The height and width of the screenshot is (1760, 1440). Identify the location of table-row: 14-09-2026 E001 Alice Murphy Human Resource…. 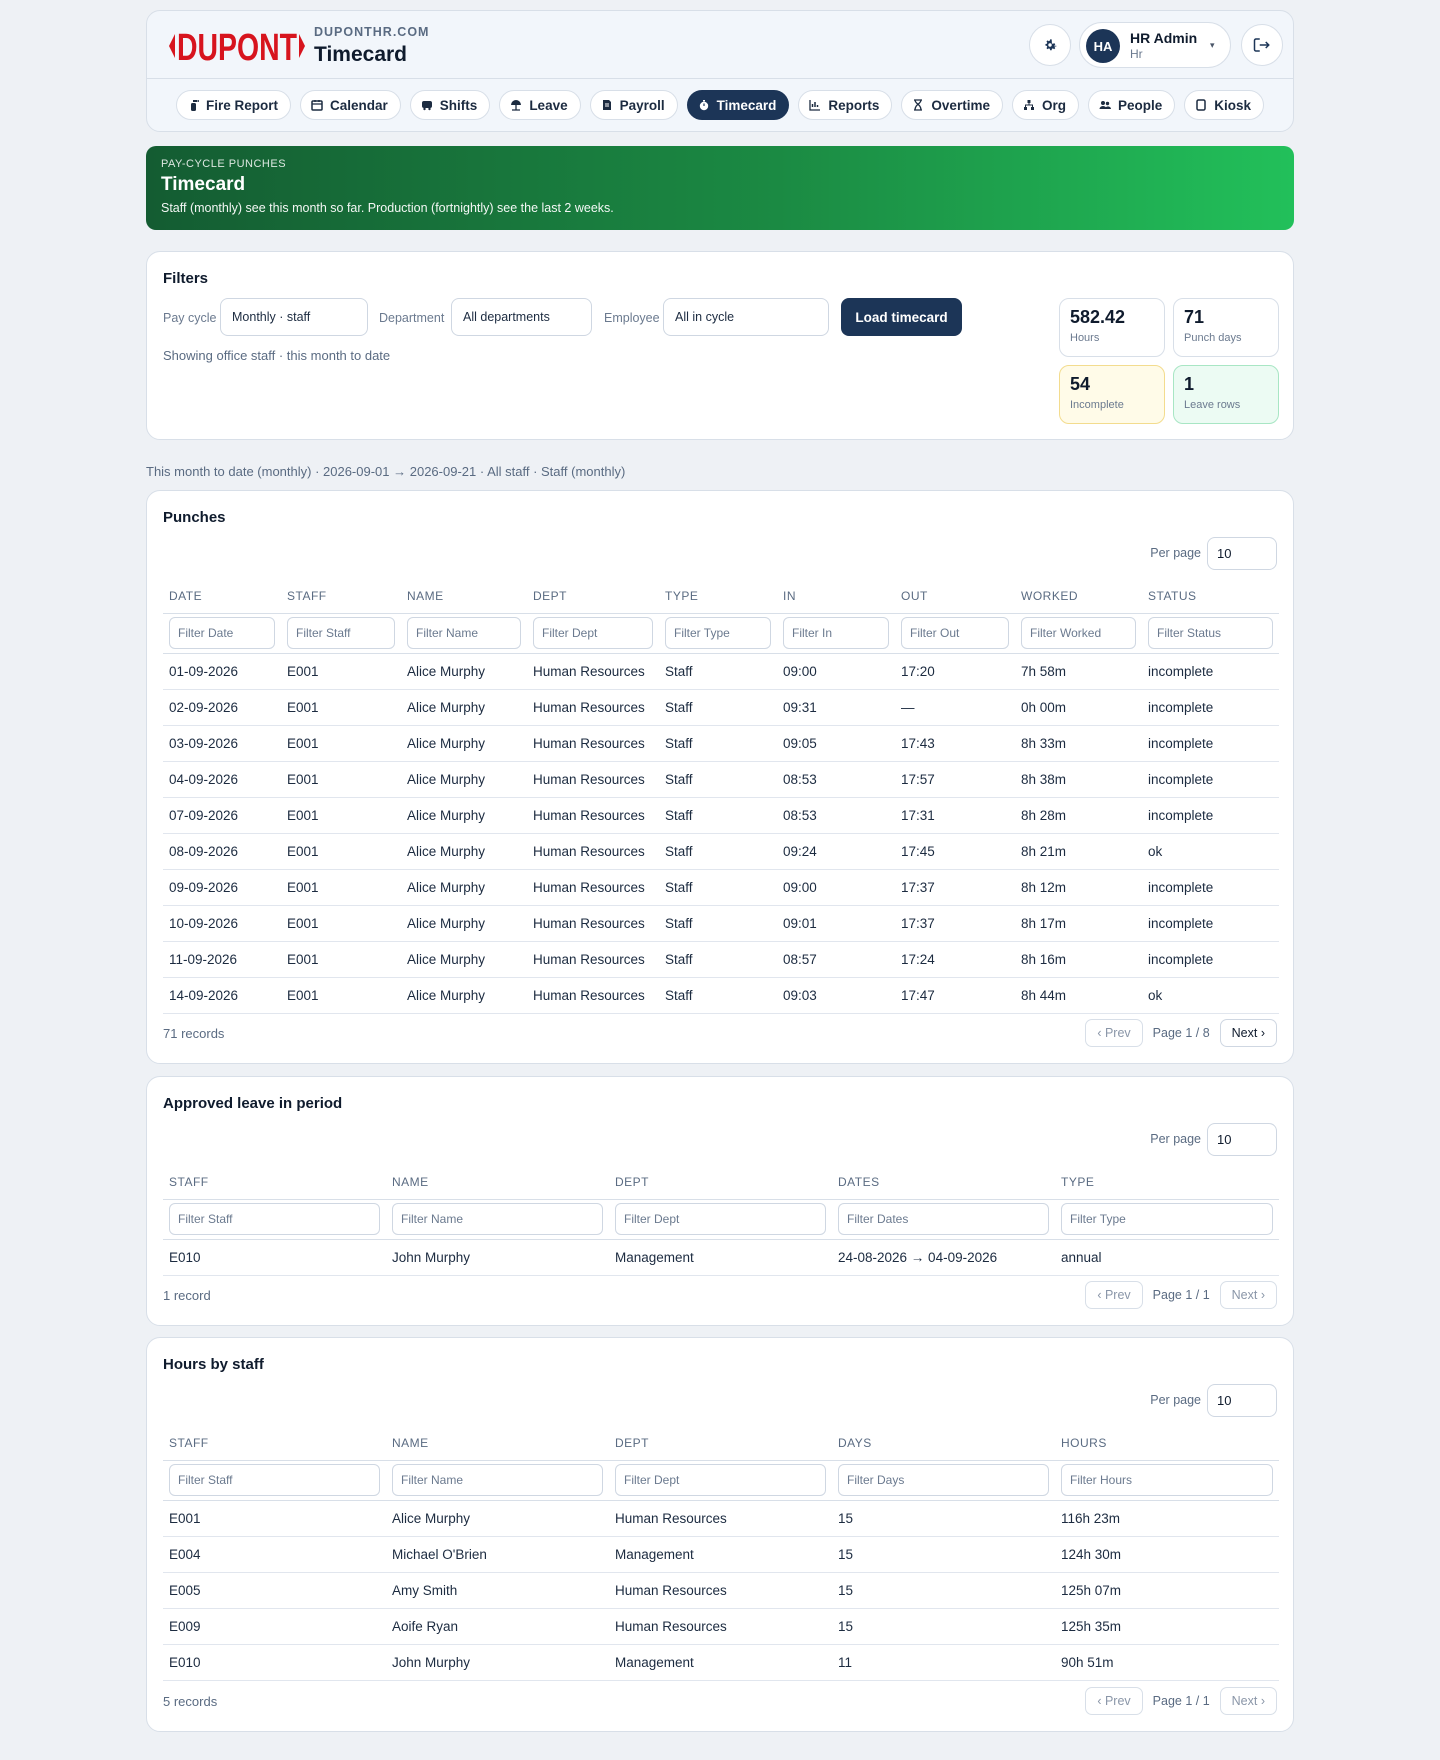
(721, 995).